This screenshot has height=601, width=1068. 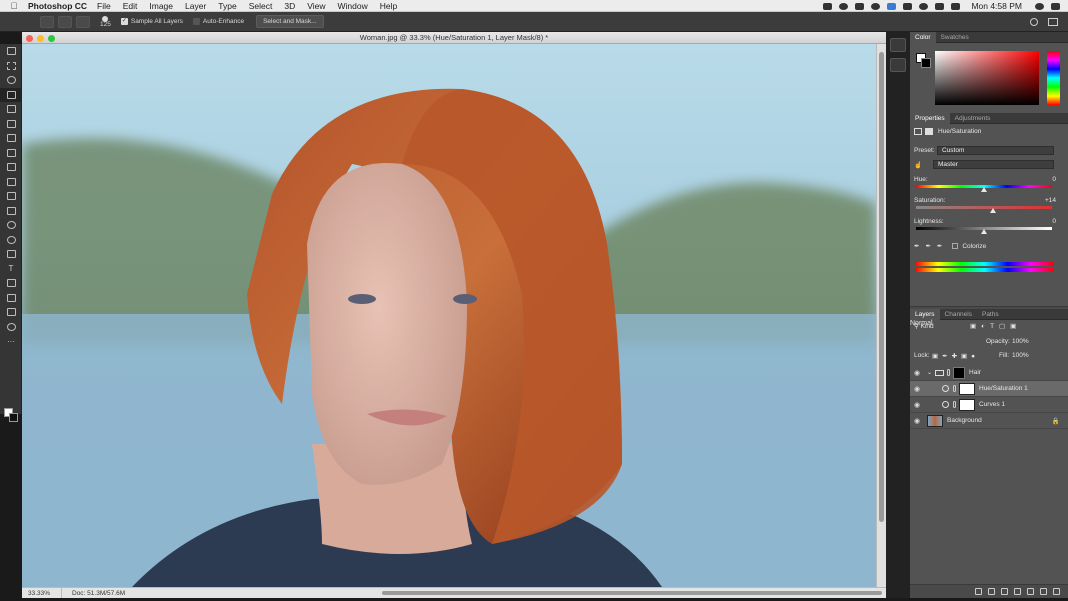 What do you see at coordinates (11, 341) in the screenshot?
I see `more-tools-icon: ···` at bounding box center [11, 341].